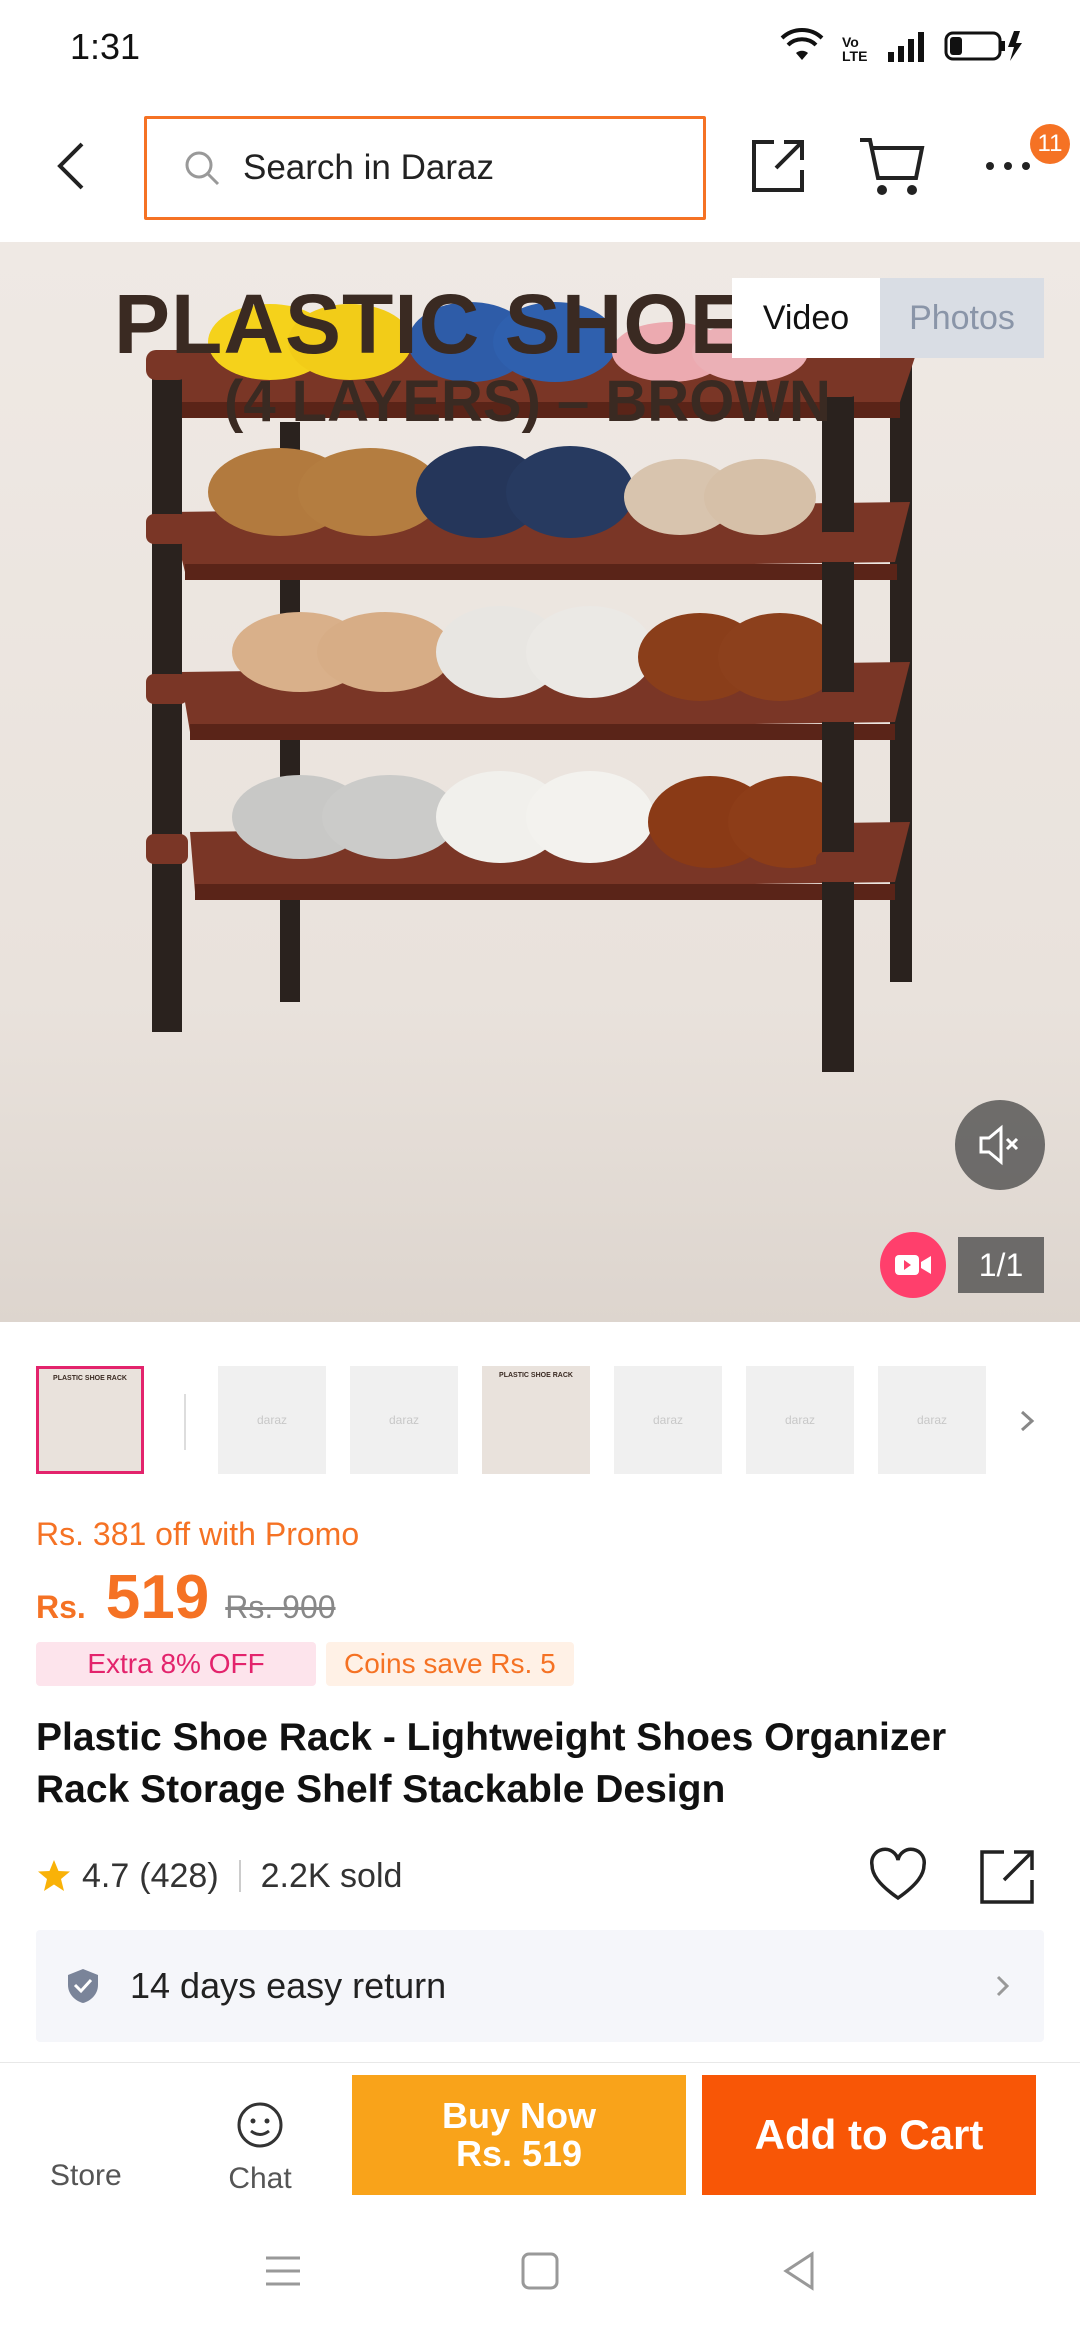 The width and height of the screenshot is (1080, 2340). I want to click on star-icon, so click(54, 1876).